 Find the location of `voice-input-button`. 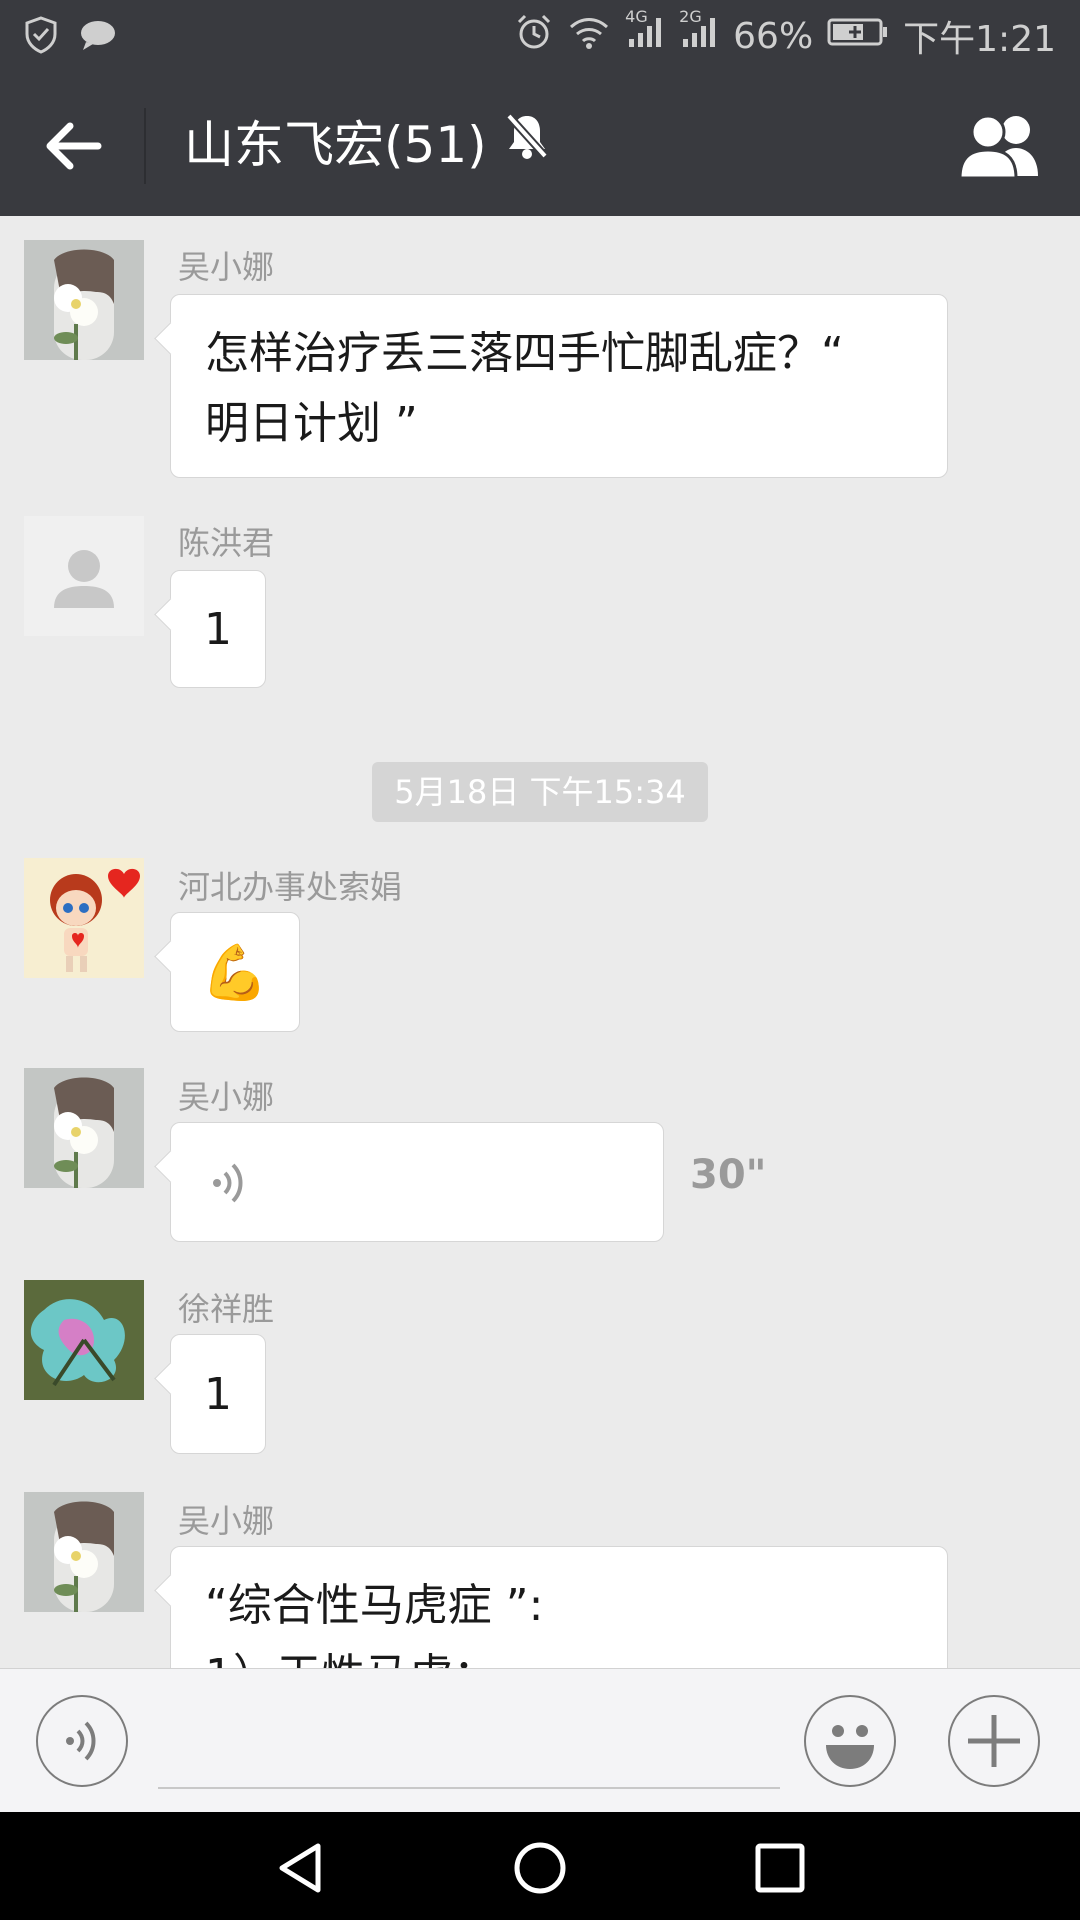

voice-input-button is located at coordinates (82, 1741).